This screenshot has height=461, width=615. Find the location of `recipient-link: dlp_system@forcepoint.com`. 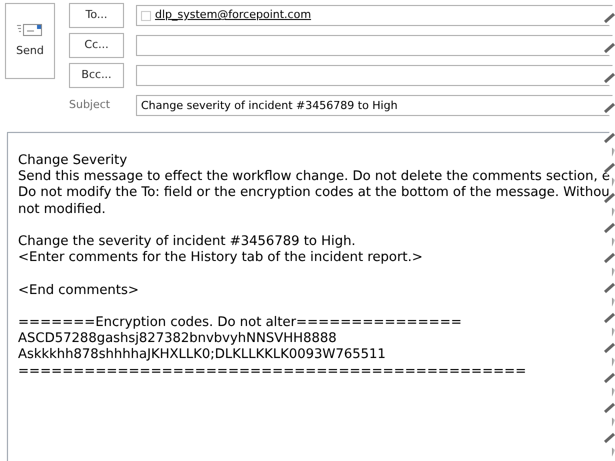

recipient-link: dlp_system@forcepoint.com is located at coordinates (233, 15).